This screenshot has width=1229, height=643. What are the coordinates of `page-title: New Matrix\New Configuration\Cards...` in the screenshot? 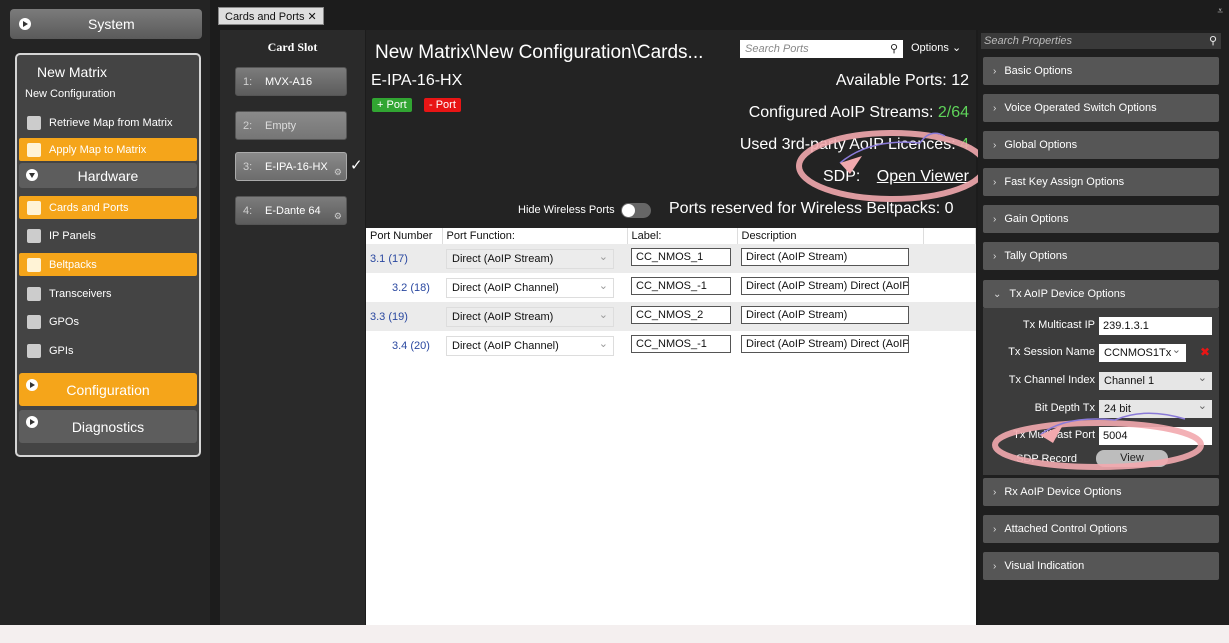 It's located at (539, 52).